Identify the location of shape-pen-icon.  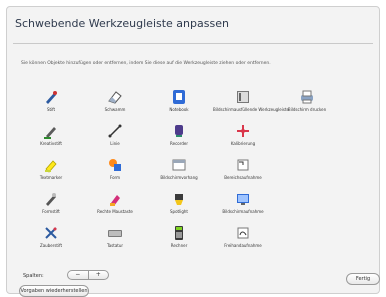
(51, 199).